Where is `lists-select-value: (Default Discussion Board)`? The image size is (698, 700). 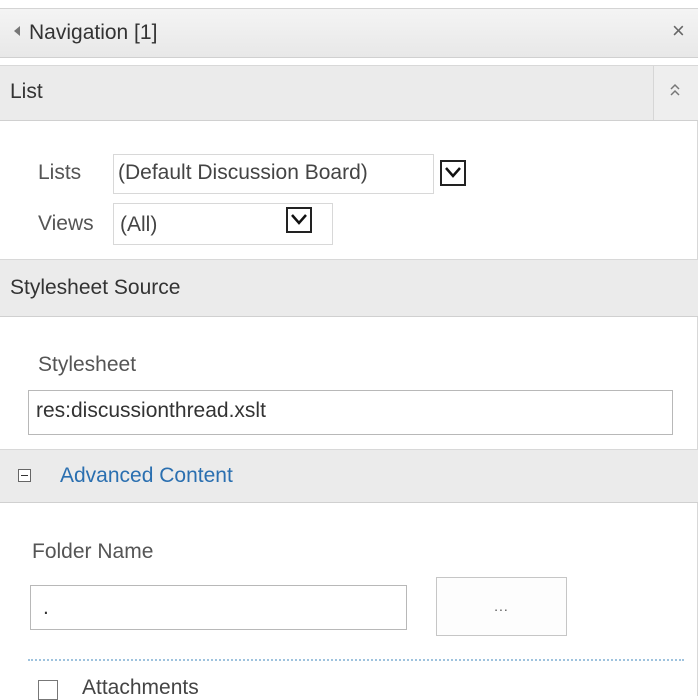
lists-select-value: (Default Discussion Board) is located at coordinates (243, 172).